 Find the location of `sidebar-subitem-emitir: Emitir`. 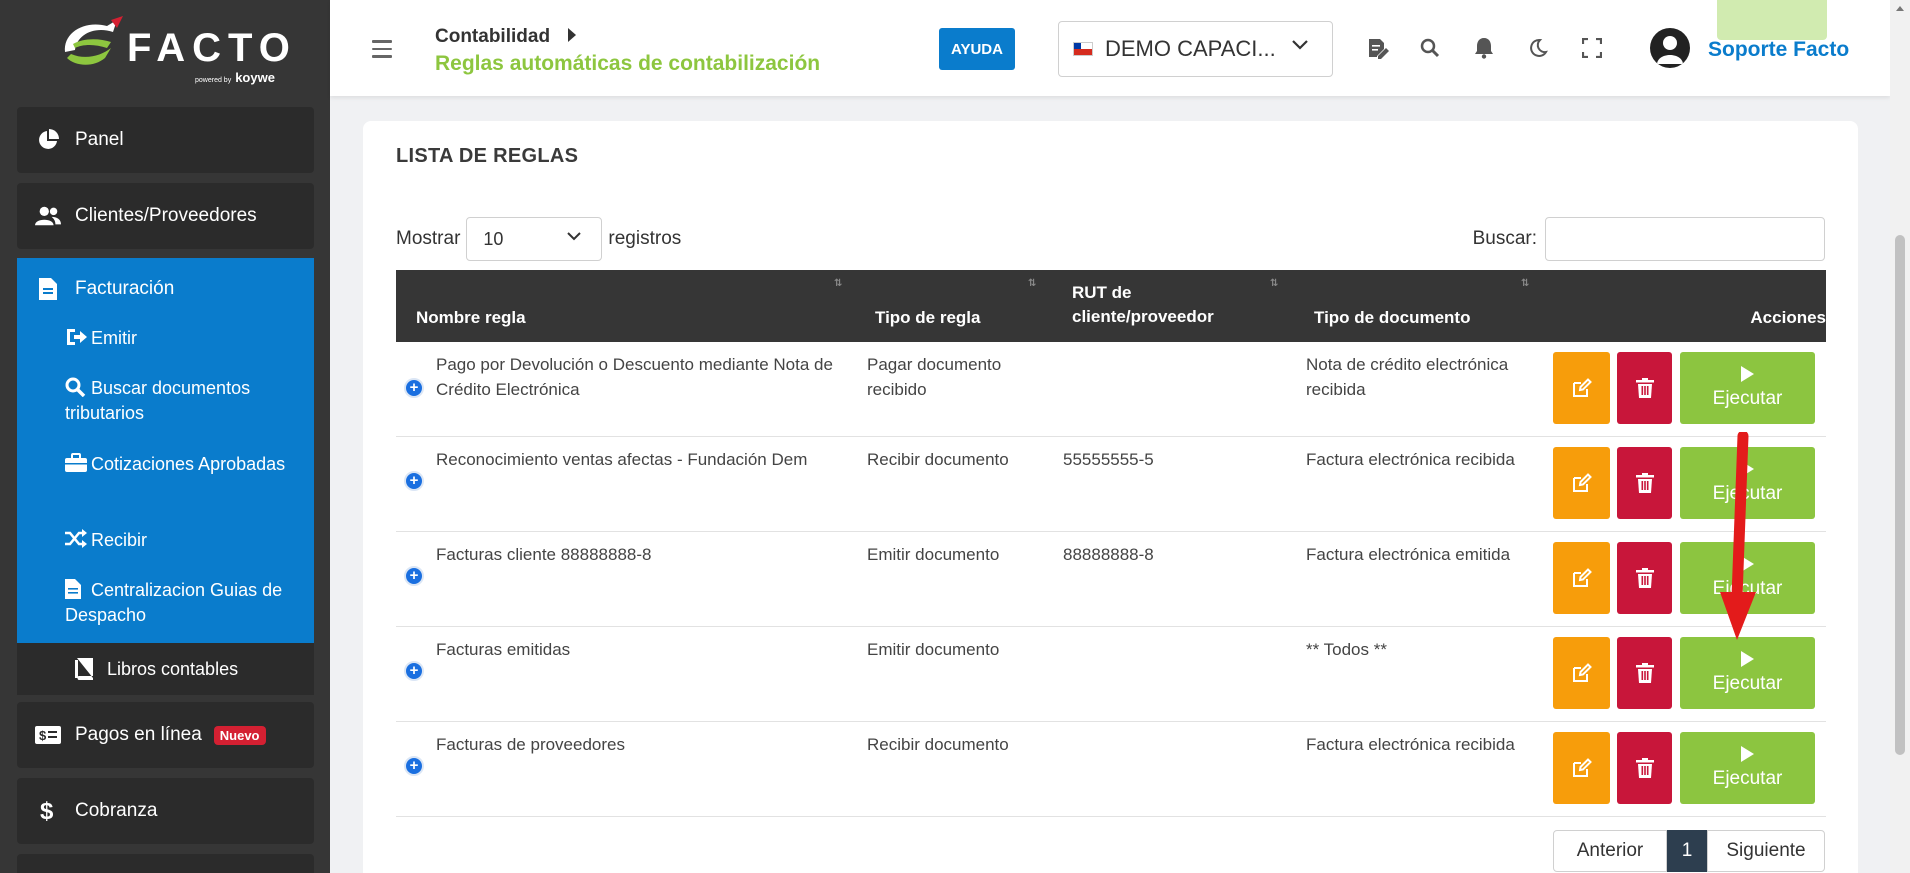

sidebar-subitem-emitir: Emitir is located at coordinates (180, 338).